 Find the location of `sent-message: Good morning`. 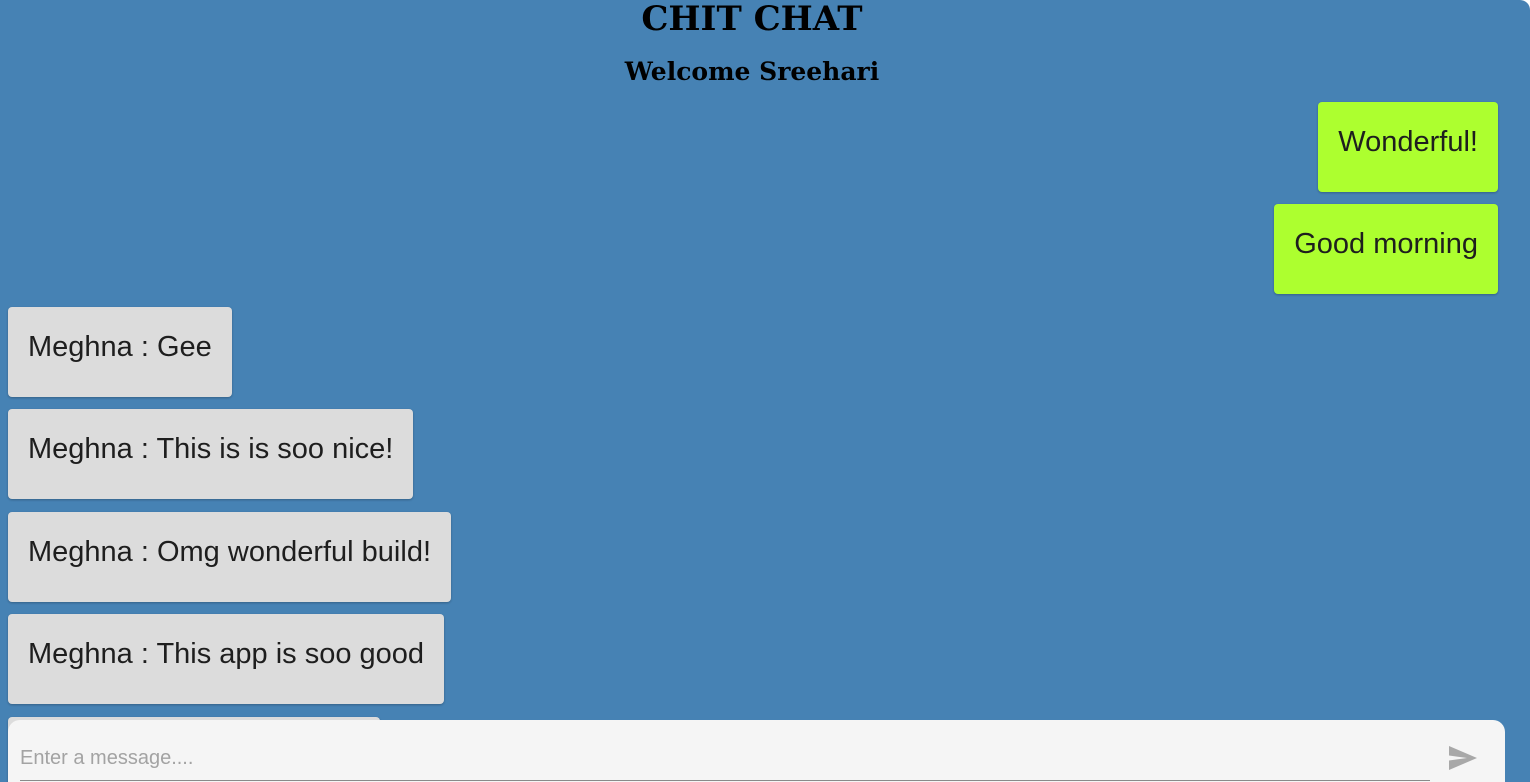

sent-message: Good morning is located at coordinates (1386, 249).